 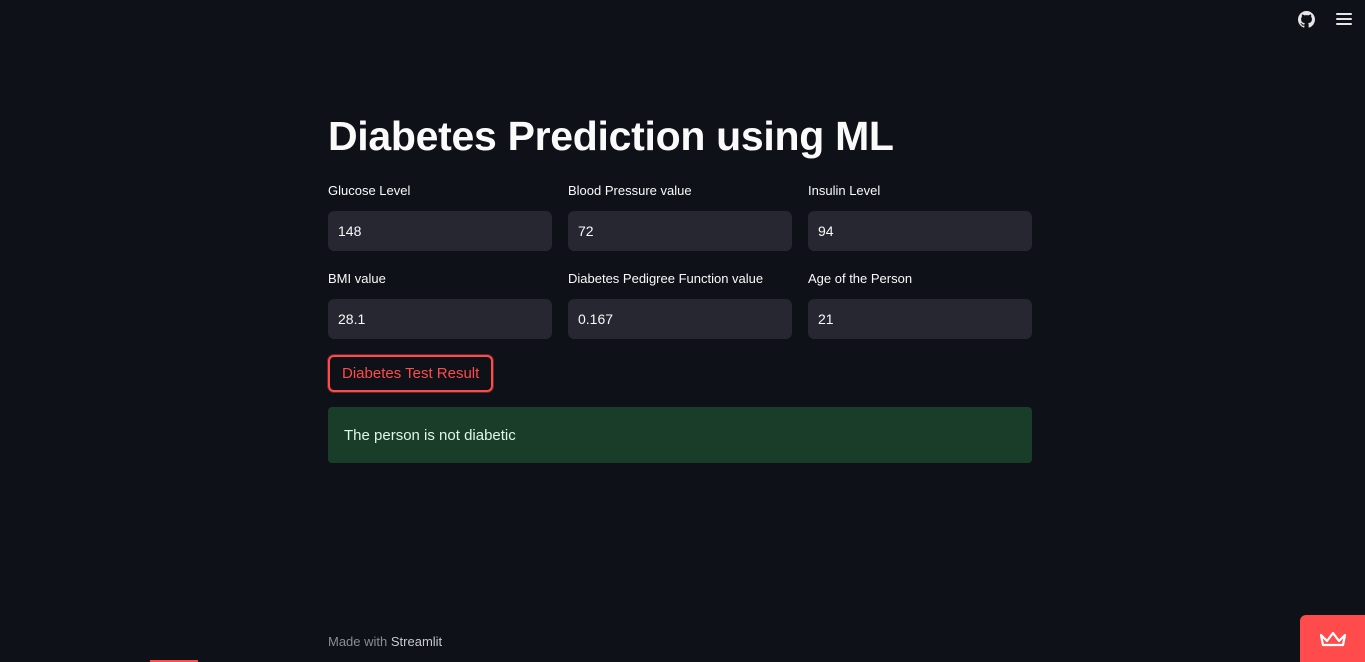 I want to click on pedigree-label: Diabetes Pedigree Function value, so click(x=666, y=278).